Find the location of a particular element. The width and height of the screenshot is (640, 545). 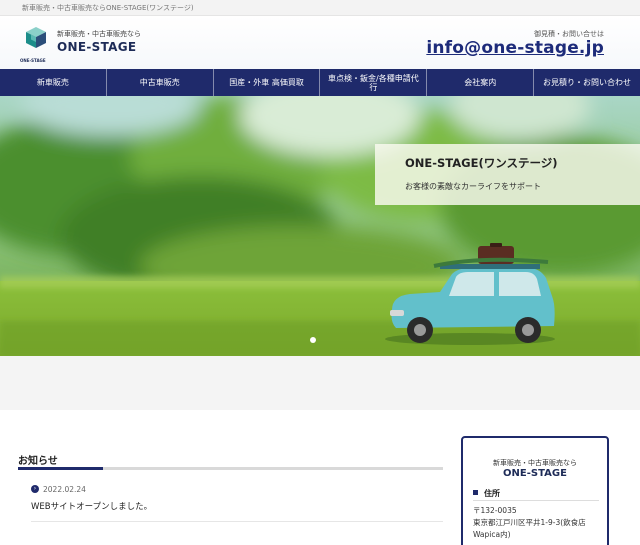

news-heading: お知らせ is located at coordinates (38, 461).